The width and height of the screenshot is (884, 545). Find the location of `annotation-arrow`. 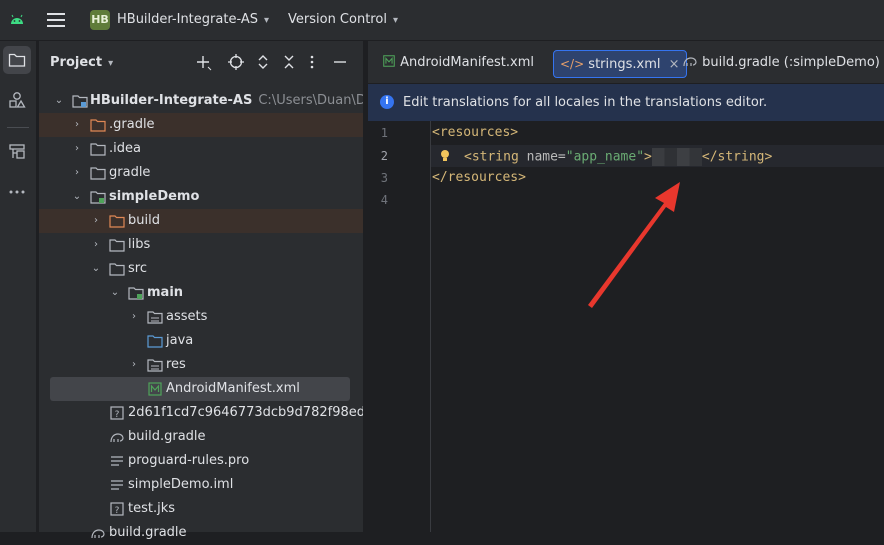

annotation-arrow is located at coordinates (634, 245).